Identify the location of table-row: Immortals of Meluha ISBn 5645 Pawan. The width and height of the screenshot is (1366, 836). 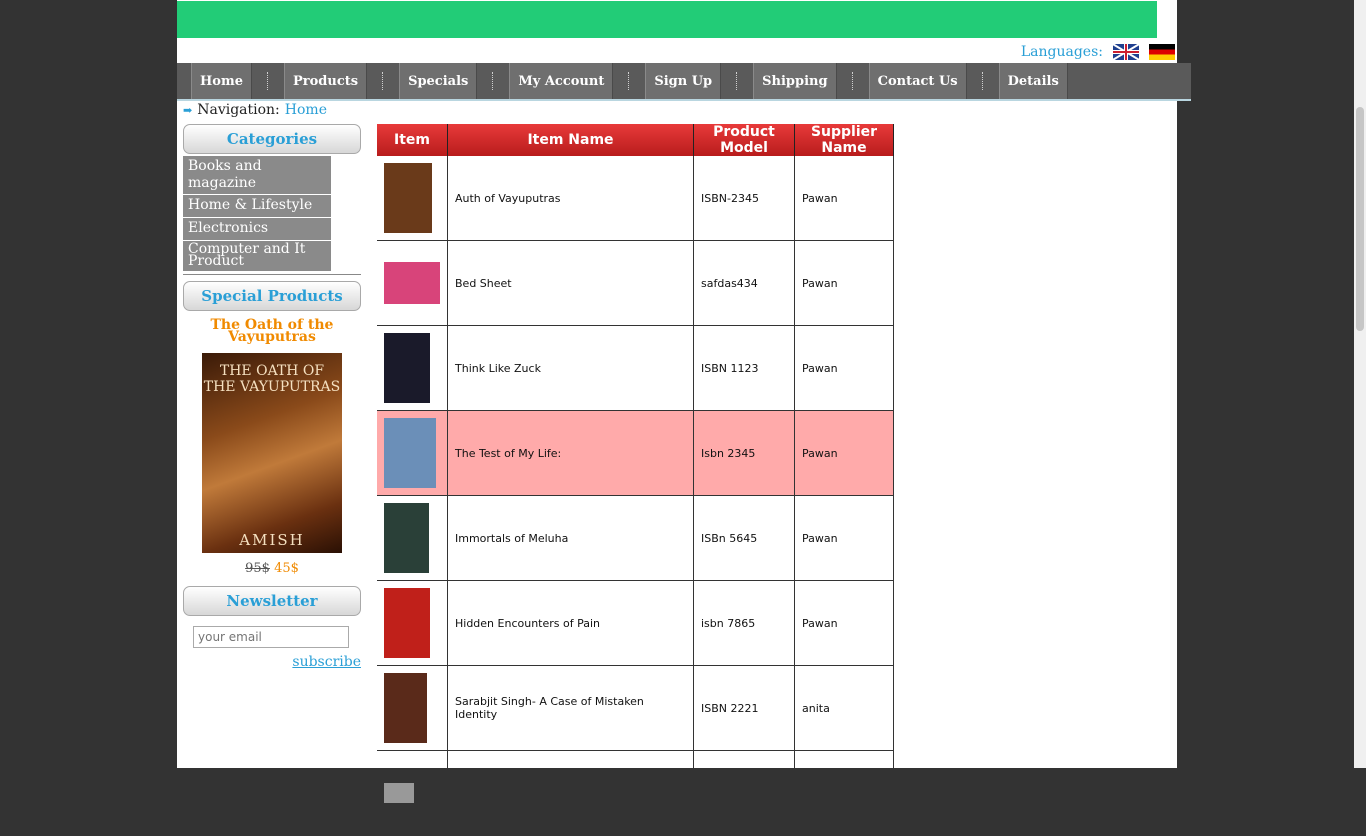
(635, 538).